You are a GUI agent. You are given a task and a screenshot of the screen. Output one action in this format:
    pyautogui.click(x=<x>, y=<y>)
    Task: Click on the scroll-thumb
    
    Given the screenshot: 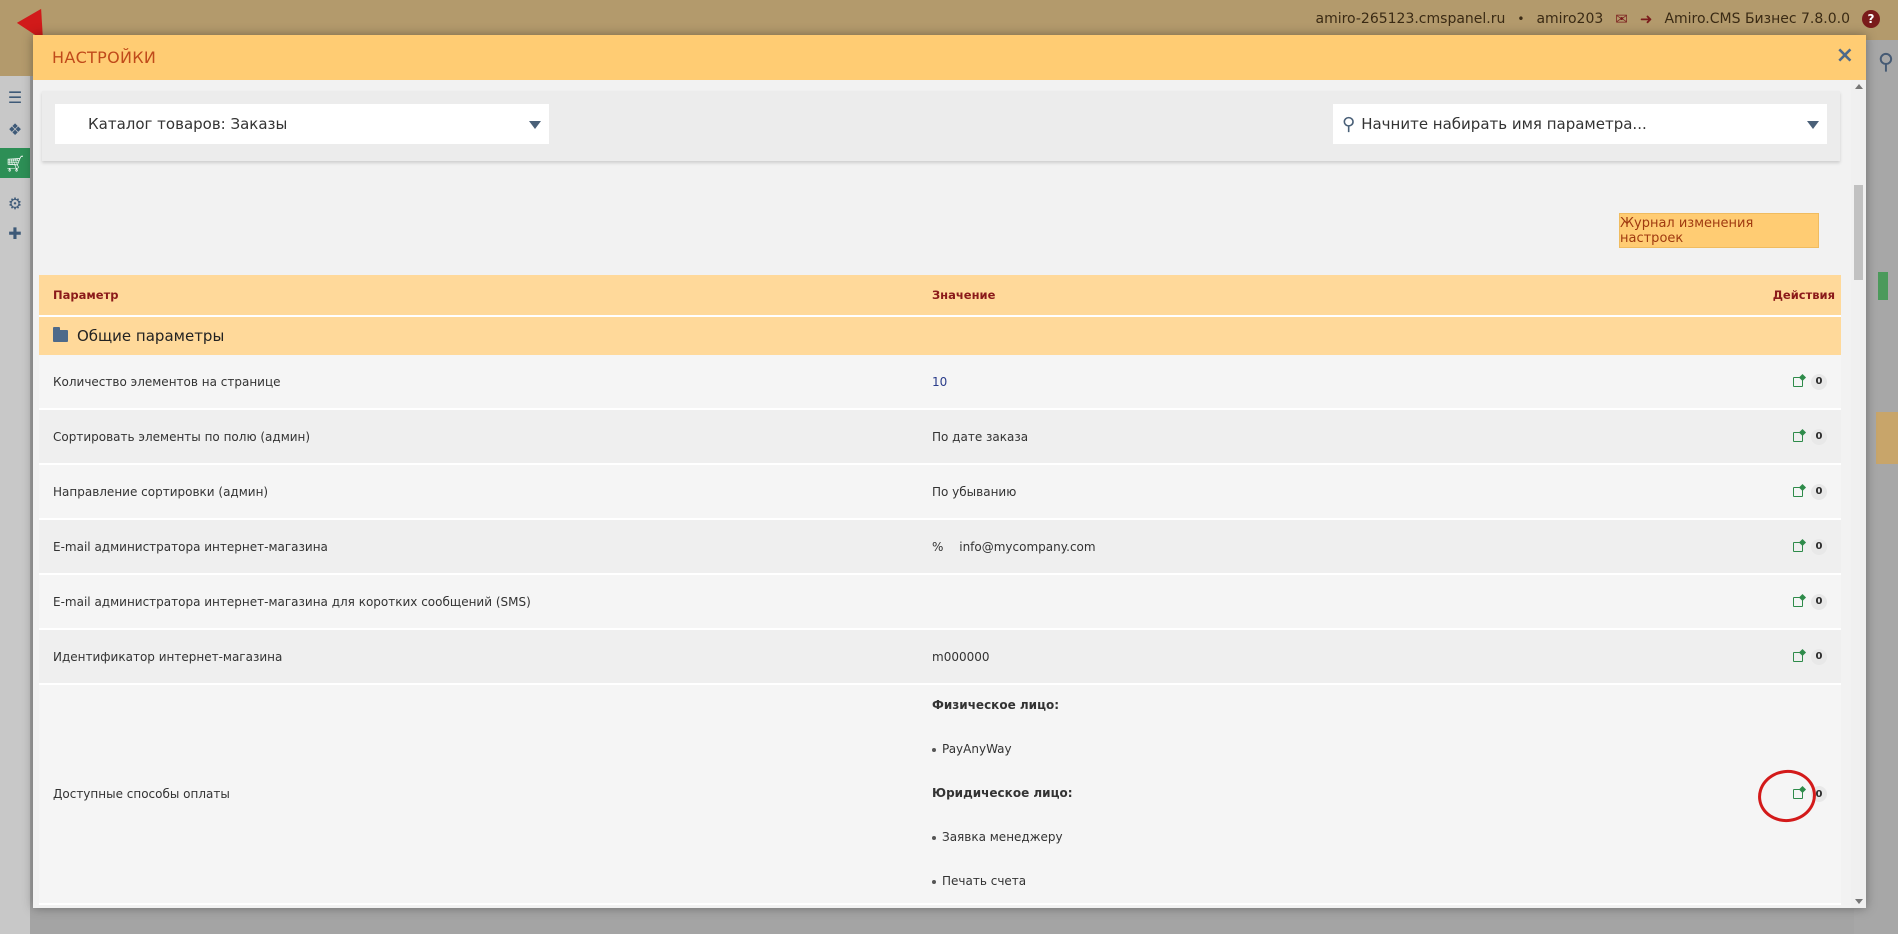 What is the action you would take?
    pyautogui.click(x=1858, y=232)
    